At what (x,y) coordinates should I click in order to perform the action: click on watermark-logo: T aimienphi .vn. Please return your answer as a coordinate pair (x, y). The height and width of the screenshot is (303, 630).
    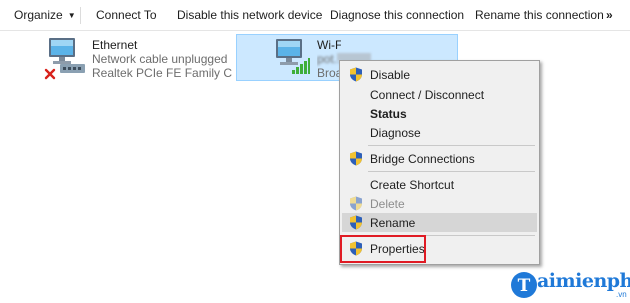
    Looking at the image, I should click on (570, 285).